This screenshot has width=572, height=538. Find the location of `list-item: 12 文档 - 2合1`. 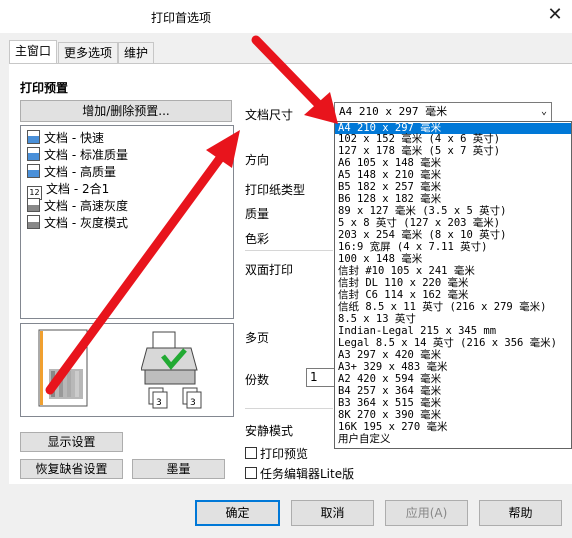

list-item: 12 文档 - 2合1 is located at coordinates (68, 190).